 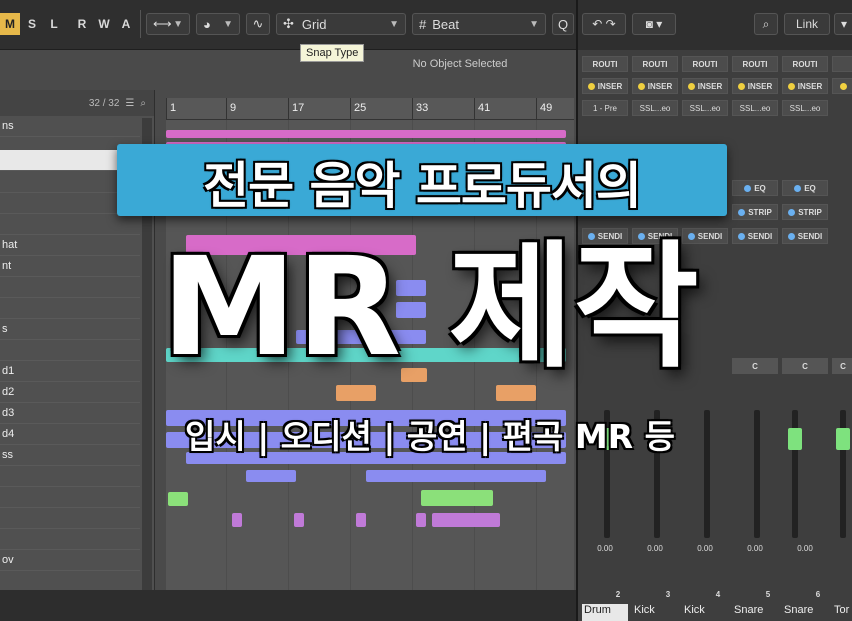 What do you see at coordinates (423, 24) in the screenshot?
I see `grid-icon: #` at bounding box center [423, 24].